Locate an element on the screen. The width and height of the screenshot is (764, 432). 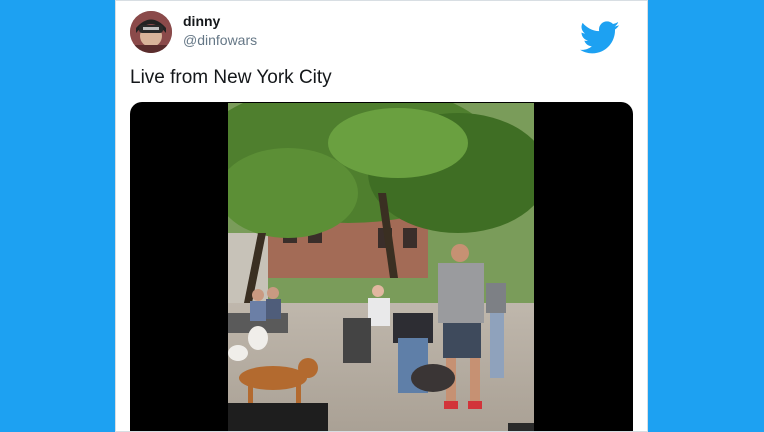
avatar-image is located at coordinates (151, 32).